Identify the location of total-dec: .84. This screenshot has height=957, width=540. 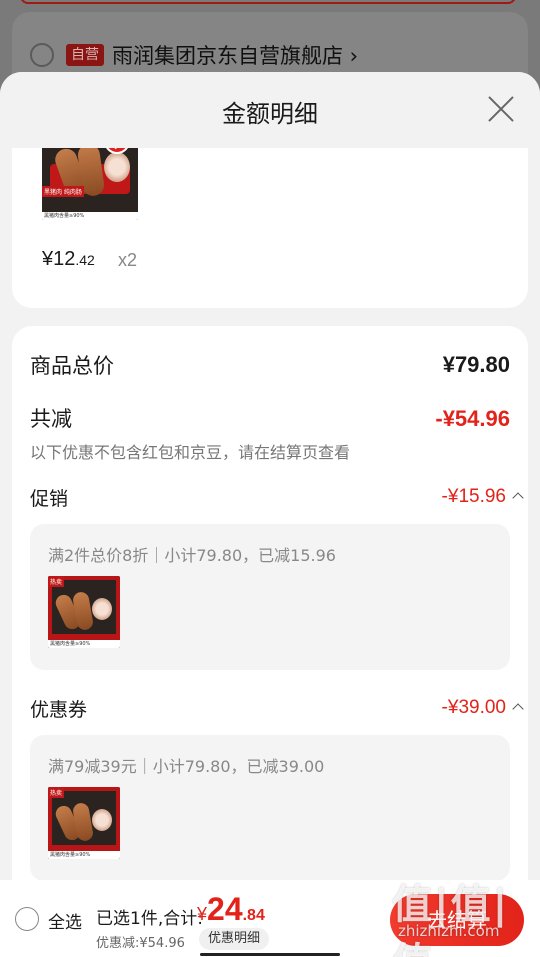
(253, 915).